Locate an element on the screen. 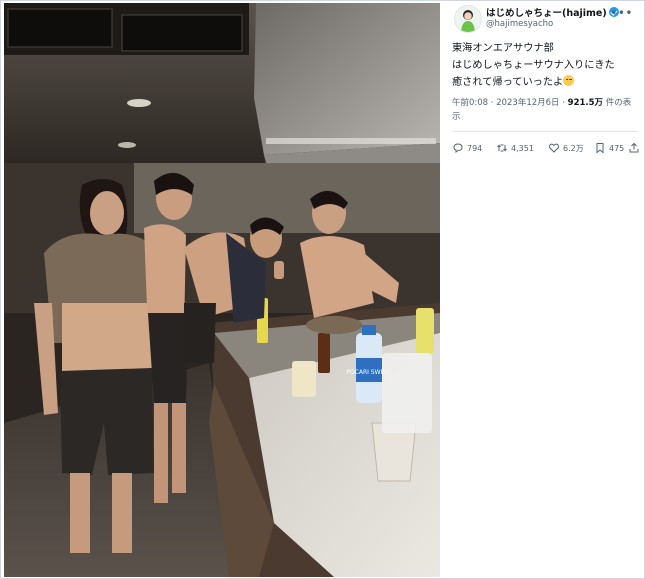 This screenshot has width=645, height=579. tweet-meta: 午前0:08 · 2023年12月6日 · 921.5万 件の表示 is located at coordinates (544, 110).